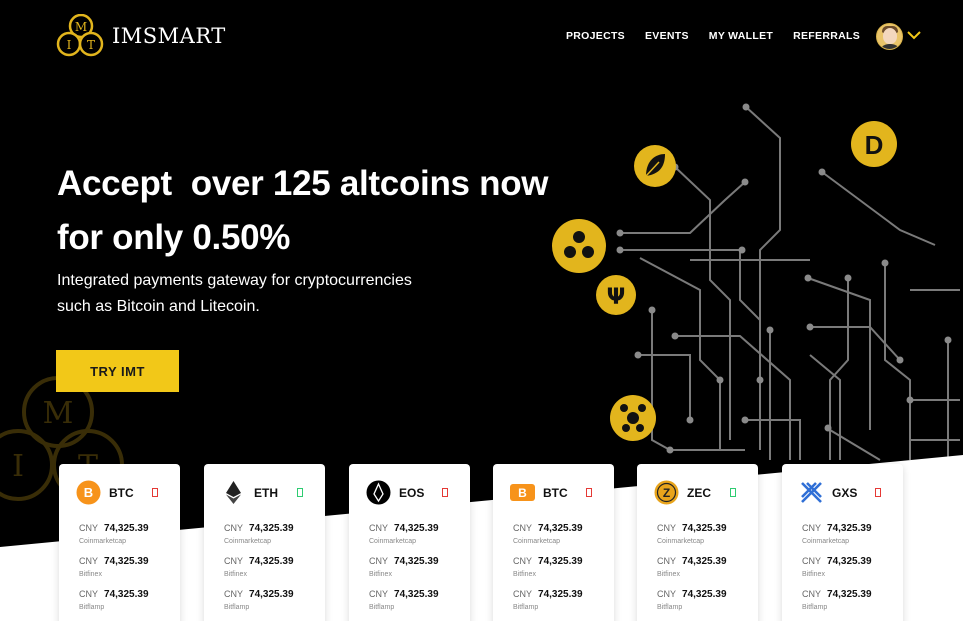 The height and width of the screenshot is (621, 963). I want to click on svg-text: I, so click(18, 466).